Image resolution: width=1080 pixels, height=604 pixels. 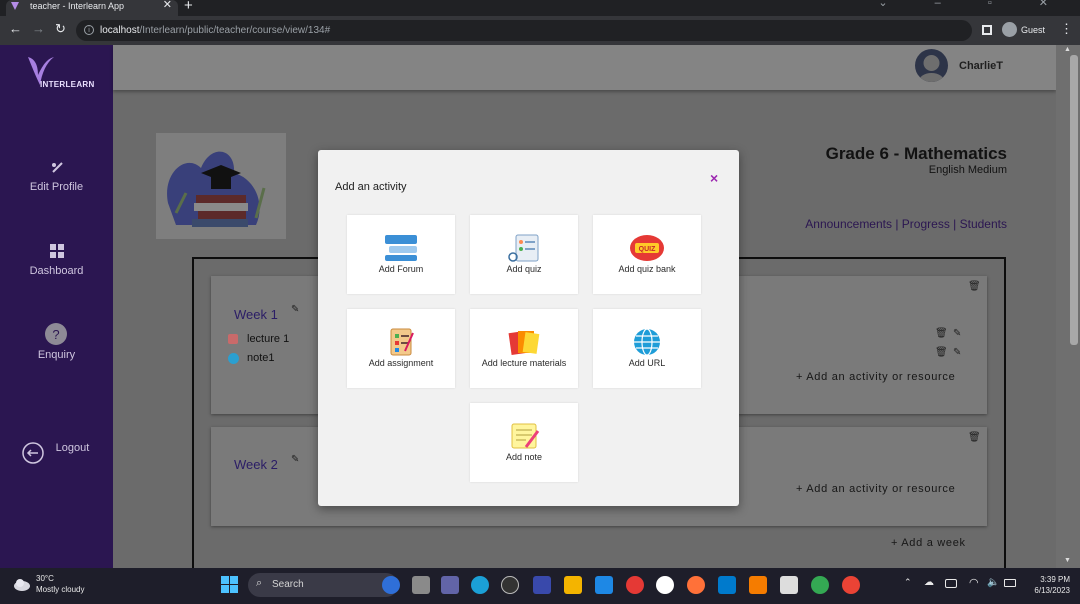 I want to click on tray-overflow-icon: ⌃, so click(x=908, y=582).